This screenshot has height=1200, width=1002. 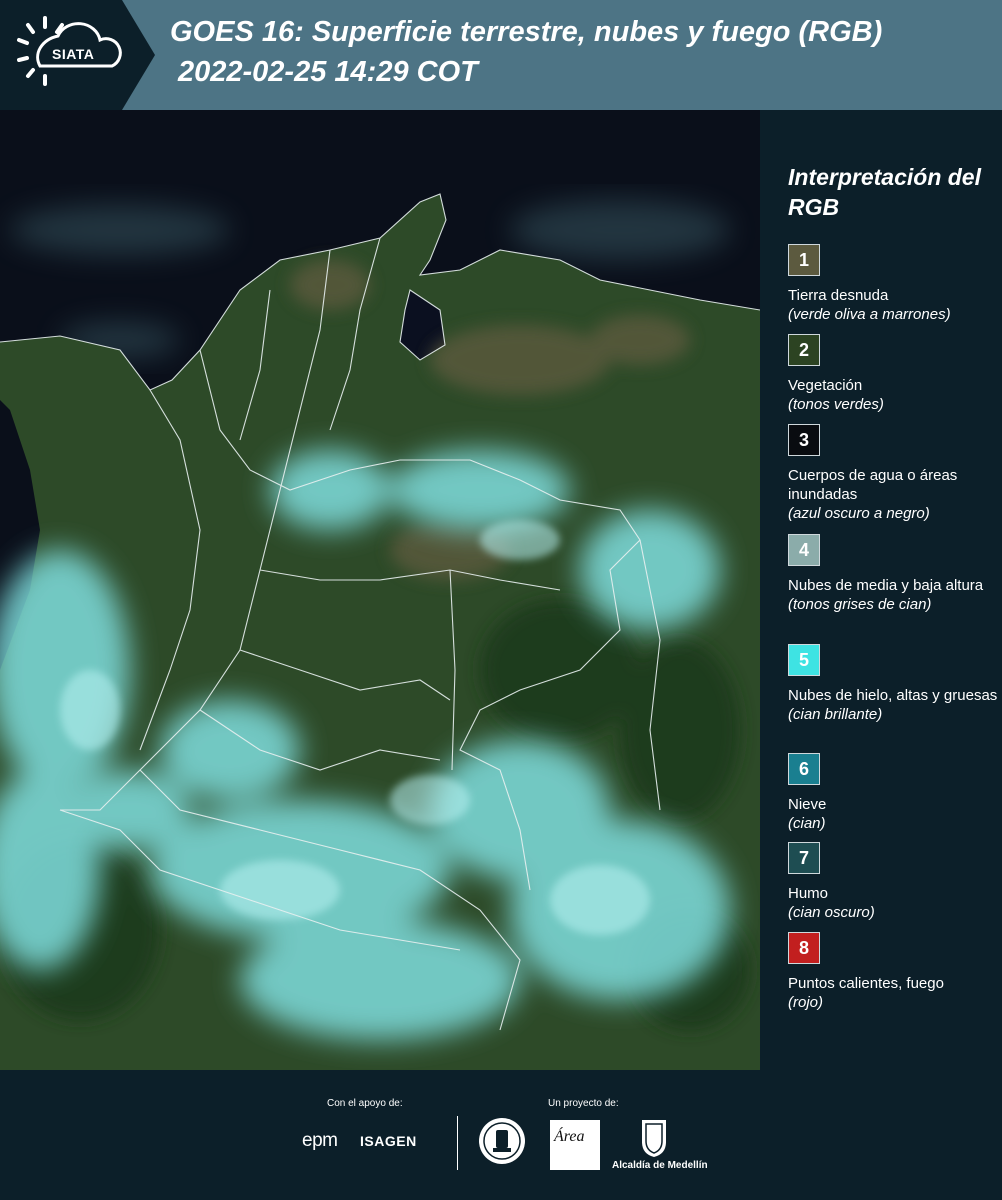 I want to click on legend-label: Nubes de hielo, altas y gruesas, so click(x=893, y=695).